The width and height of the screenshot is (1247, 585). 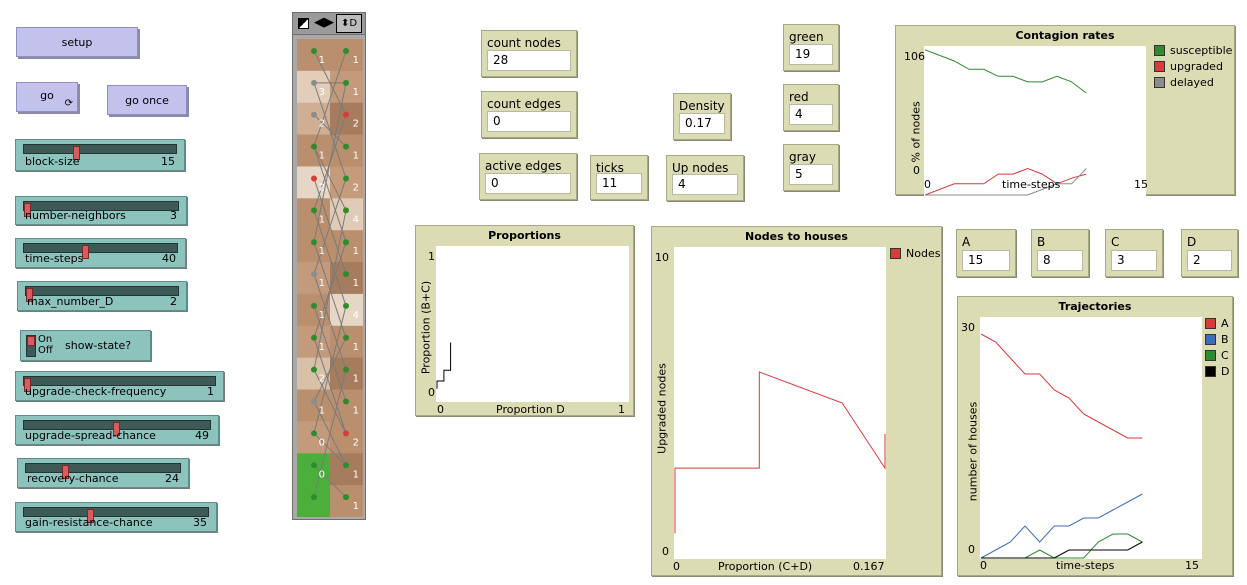 What do you see at coordinates (356, 315) in the screenshot?
I see `patch-label: 4` at bounding box center [356, 315].